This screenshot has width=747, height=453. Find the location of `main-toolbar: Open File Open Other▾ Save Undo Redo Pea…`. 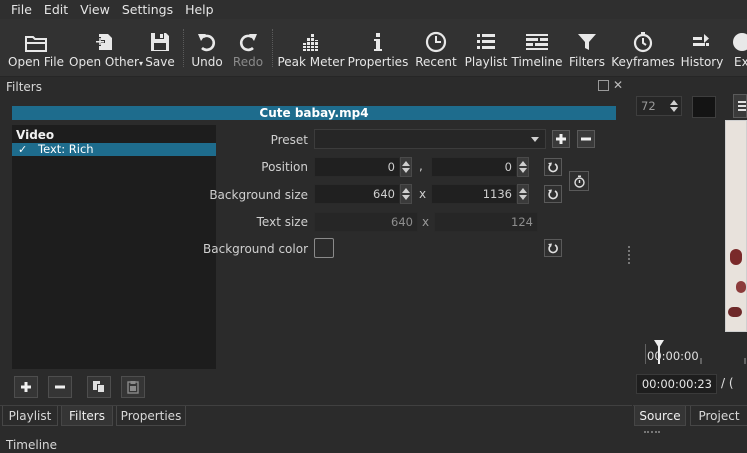

main-toolbar: Open File Open Other▾ Save Undo Redo Pea… is located at coordinates (373, 48).